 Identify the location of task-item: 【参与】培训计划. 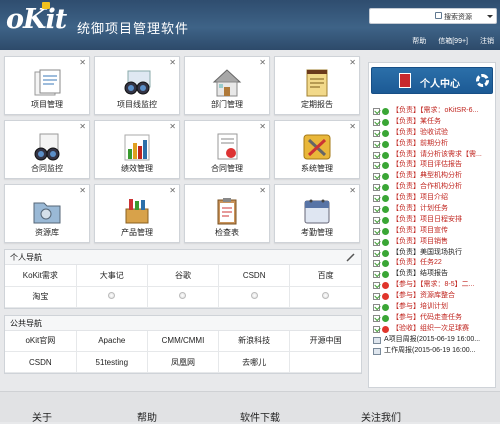
(434, 307).